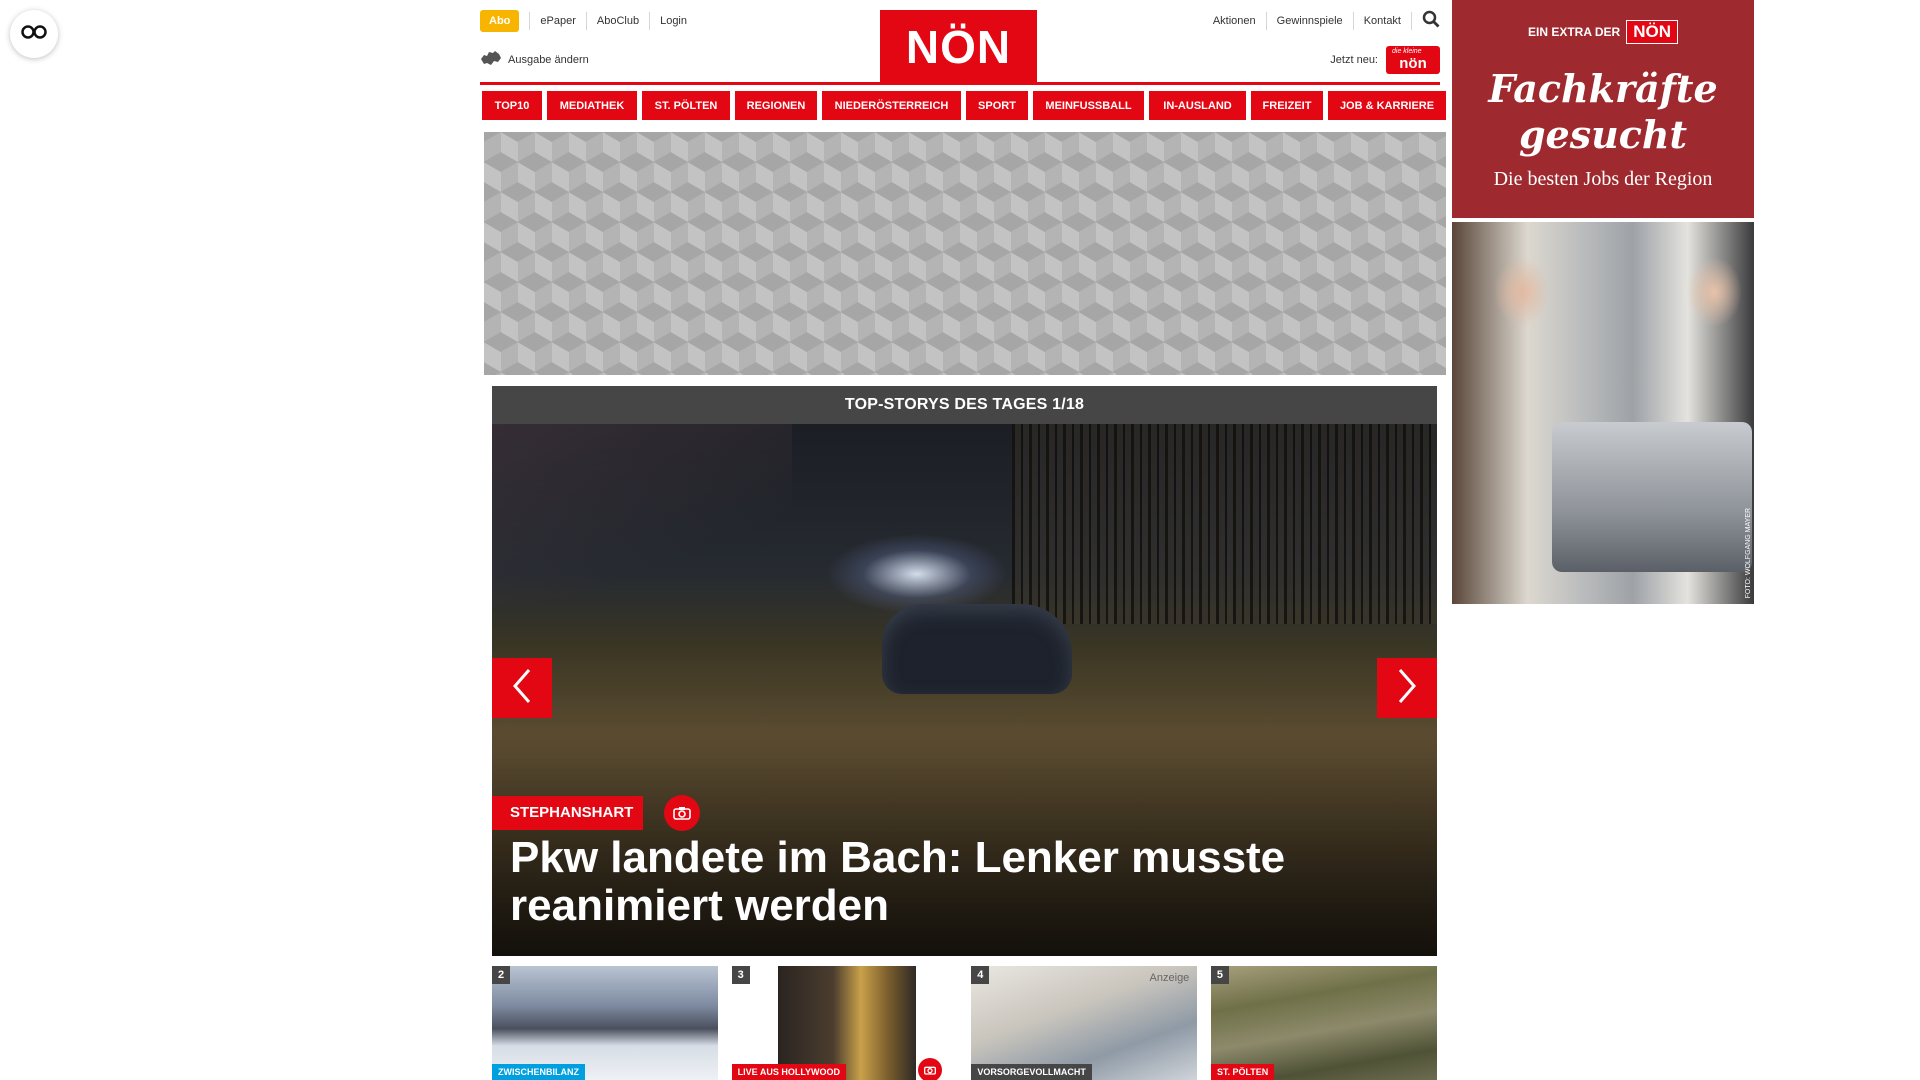 This screenshot has width=1920, height=1080. What do you see at coordinates (1287, 105) in the screenshot?
I see `nav-item-freizeit: FREIZEIT` at bounding box center [1287, 105].